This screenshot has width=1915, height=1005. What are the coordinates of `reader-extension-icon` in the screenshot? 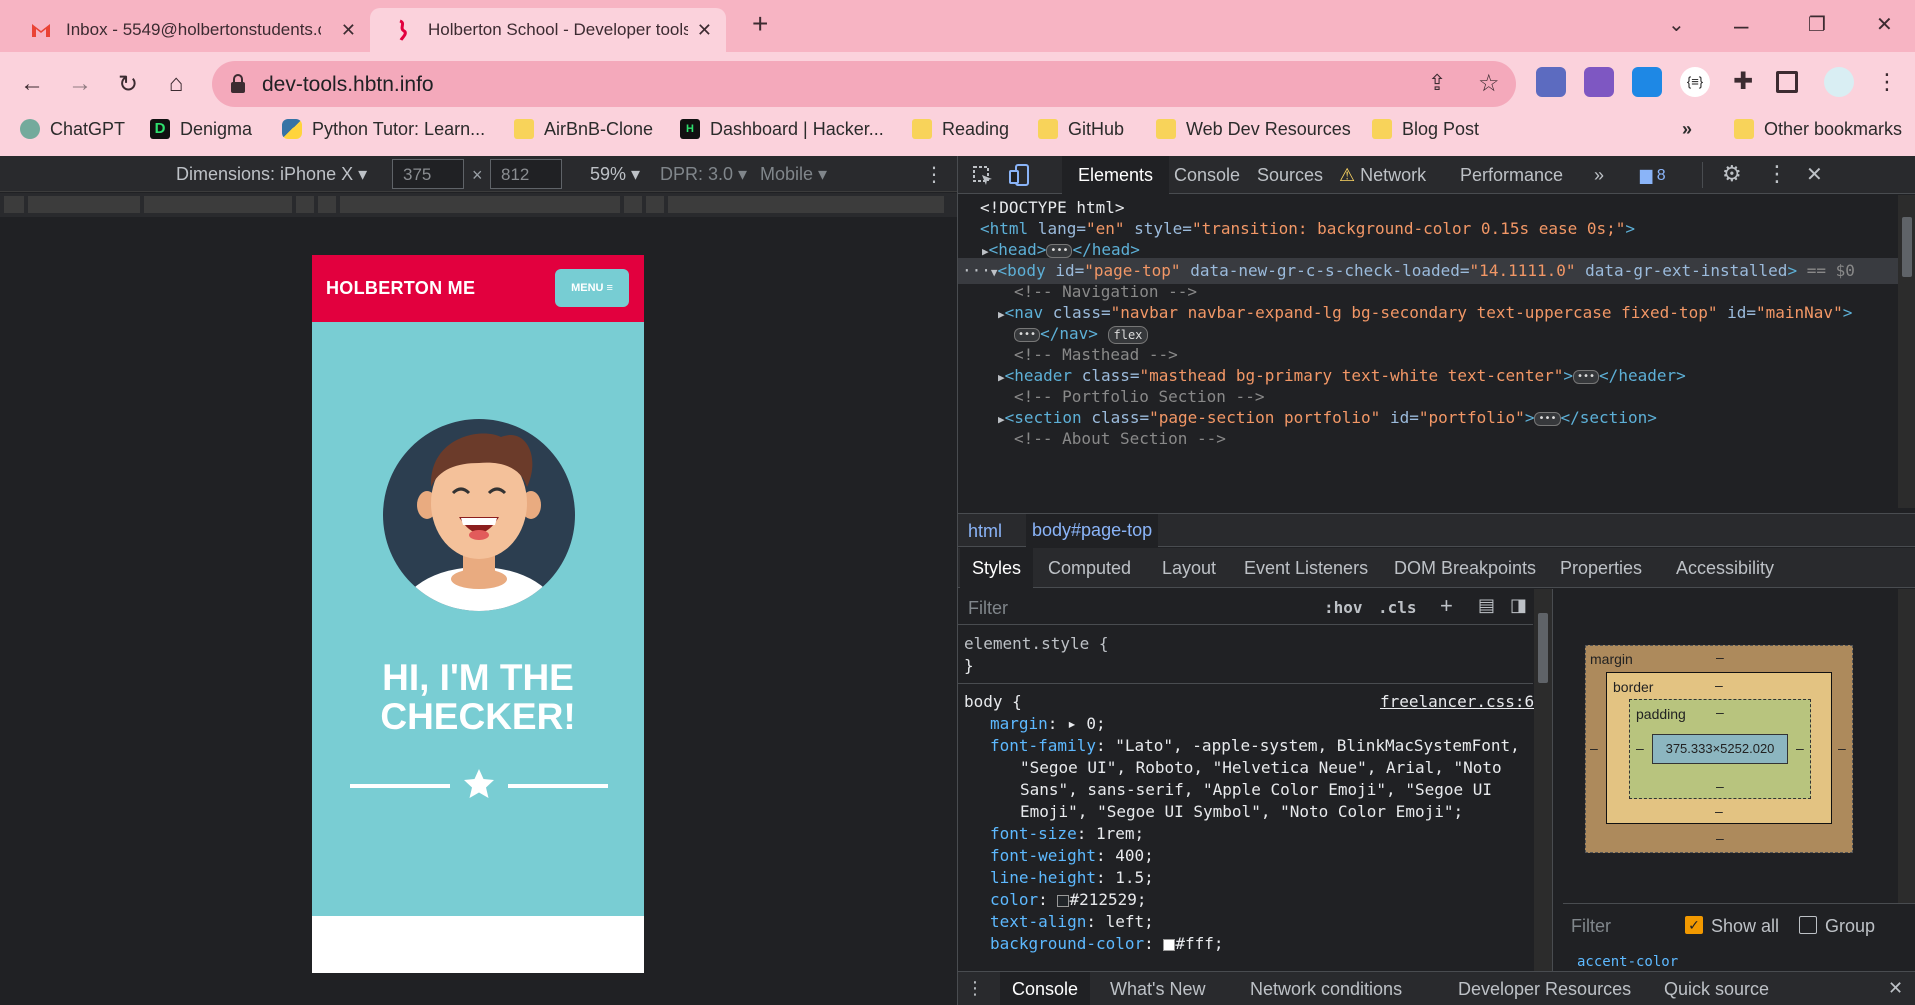 It's located at (1599, 82).